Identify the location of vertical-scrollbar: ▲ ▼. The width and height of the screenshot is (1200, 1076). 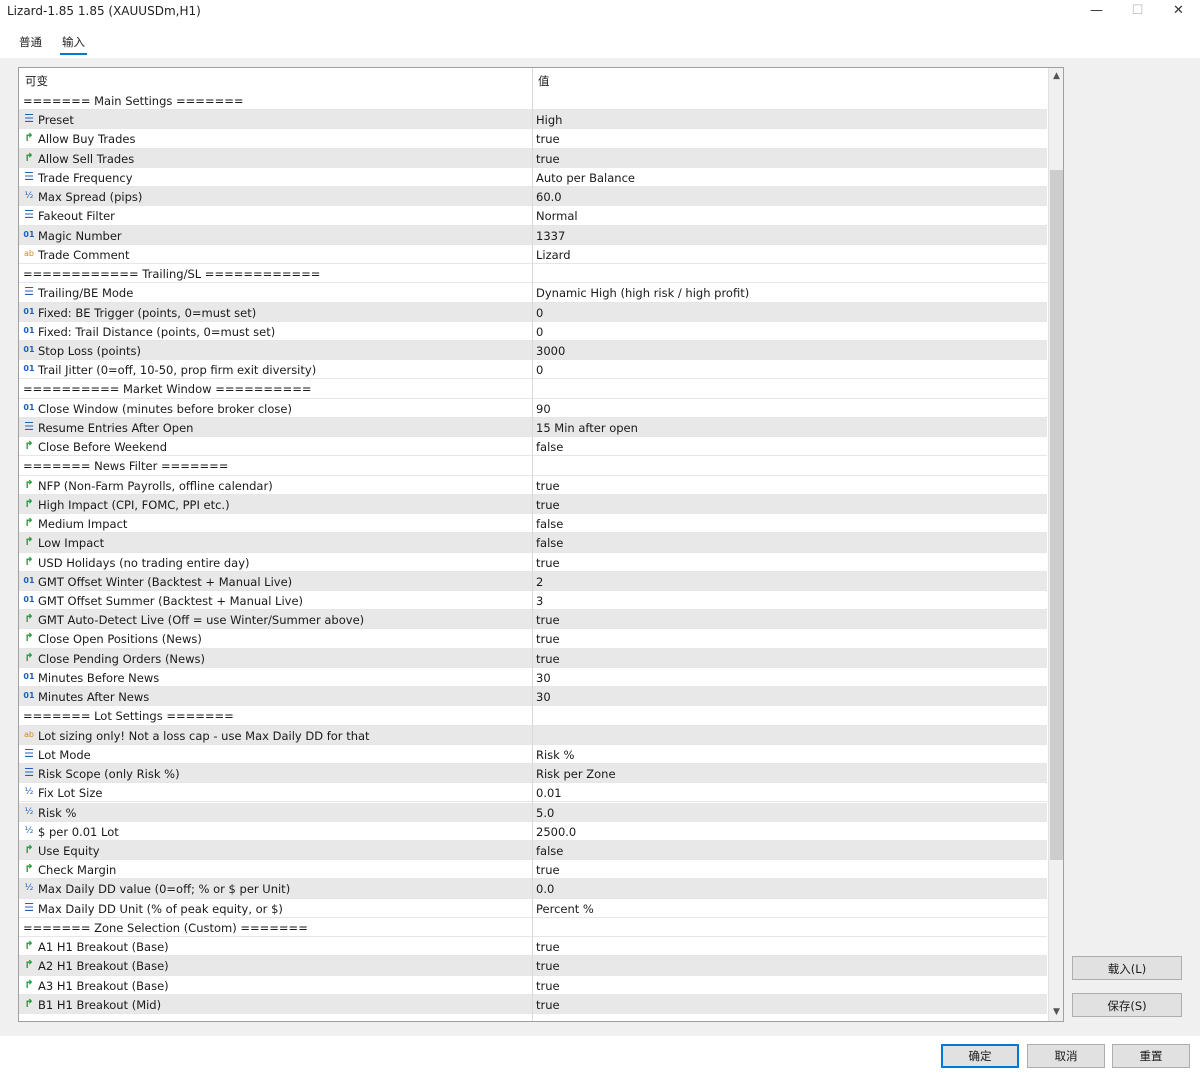
(1055, 544).